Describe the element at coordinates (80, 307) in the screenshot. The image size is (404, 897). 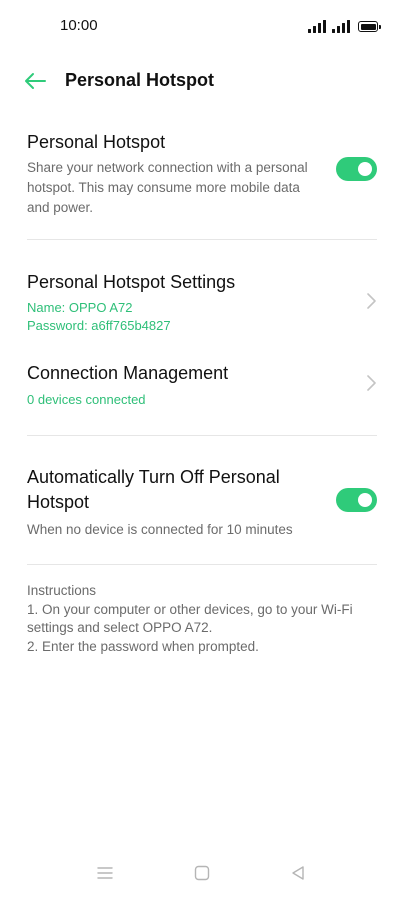
I see `hotspot-name: Name: OPPO A72` at that location.